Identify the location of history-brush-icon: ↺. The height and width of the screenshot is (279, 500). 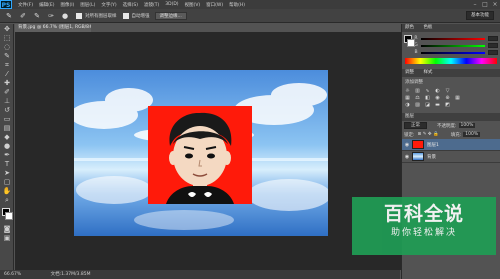
(7, 110).